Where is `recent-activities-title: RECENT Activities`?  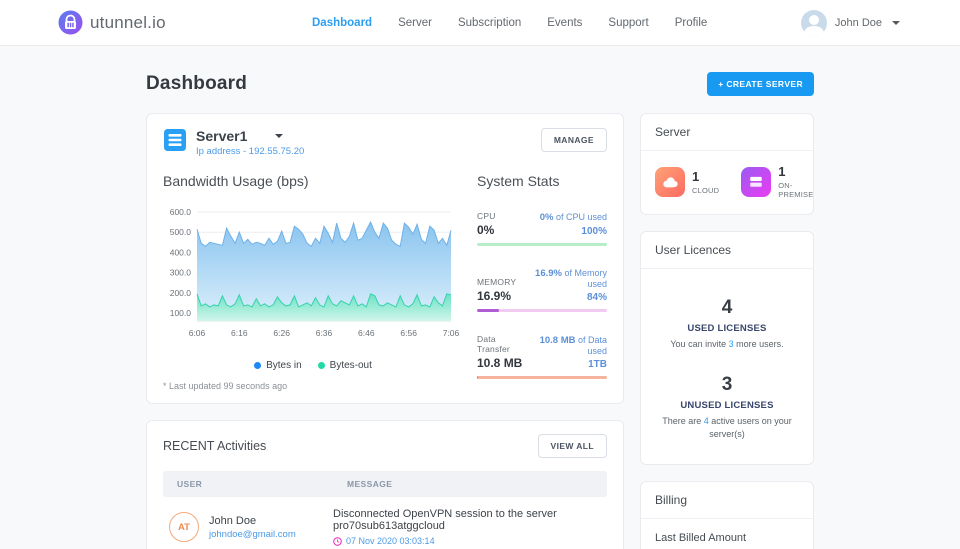
recent-activities-title: RECENT Activities is located at coordinates (215, 446).